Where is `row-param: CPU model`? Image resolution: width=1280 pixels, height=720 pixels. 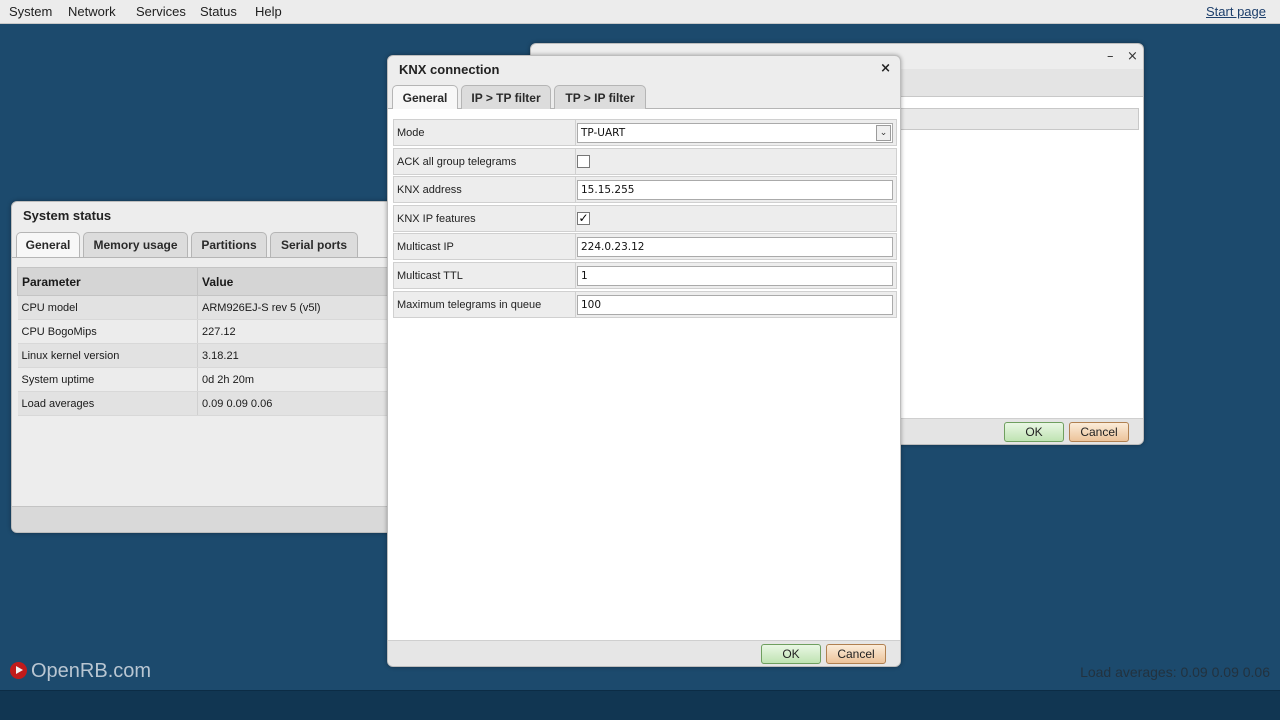 row-param: CPU model is located at coordinates (107, 307).